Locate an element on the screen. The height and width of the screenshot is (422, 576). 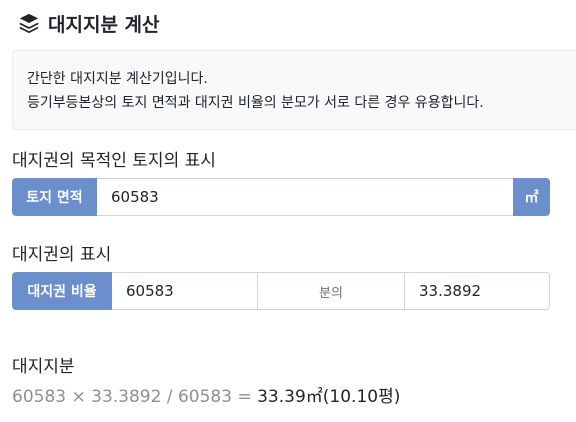
result-title: 대지지분 is located at coordinates (43, 367).